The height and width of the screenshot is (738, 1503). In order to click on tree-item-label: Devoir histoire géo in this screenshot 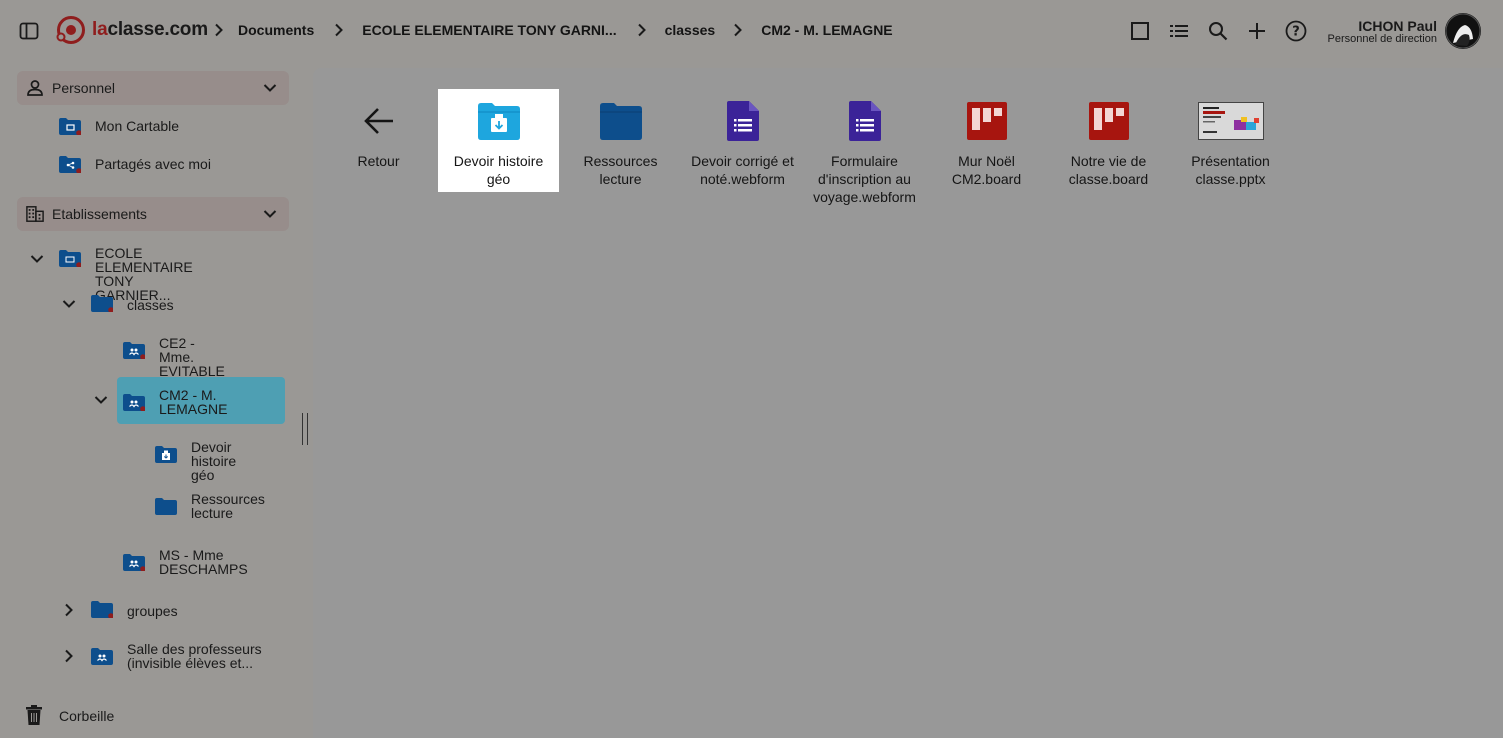, I will do `click(214, 461)`.